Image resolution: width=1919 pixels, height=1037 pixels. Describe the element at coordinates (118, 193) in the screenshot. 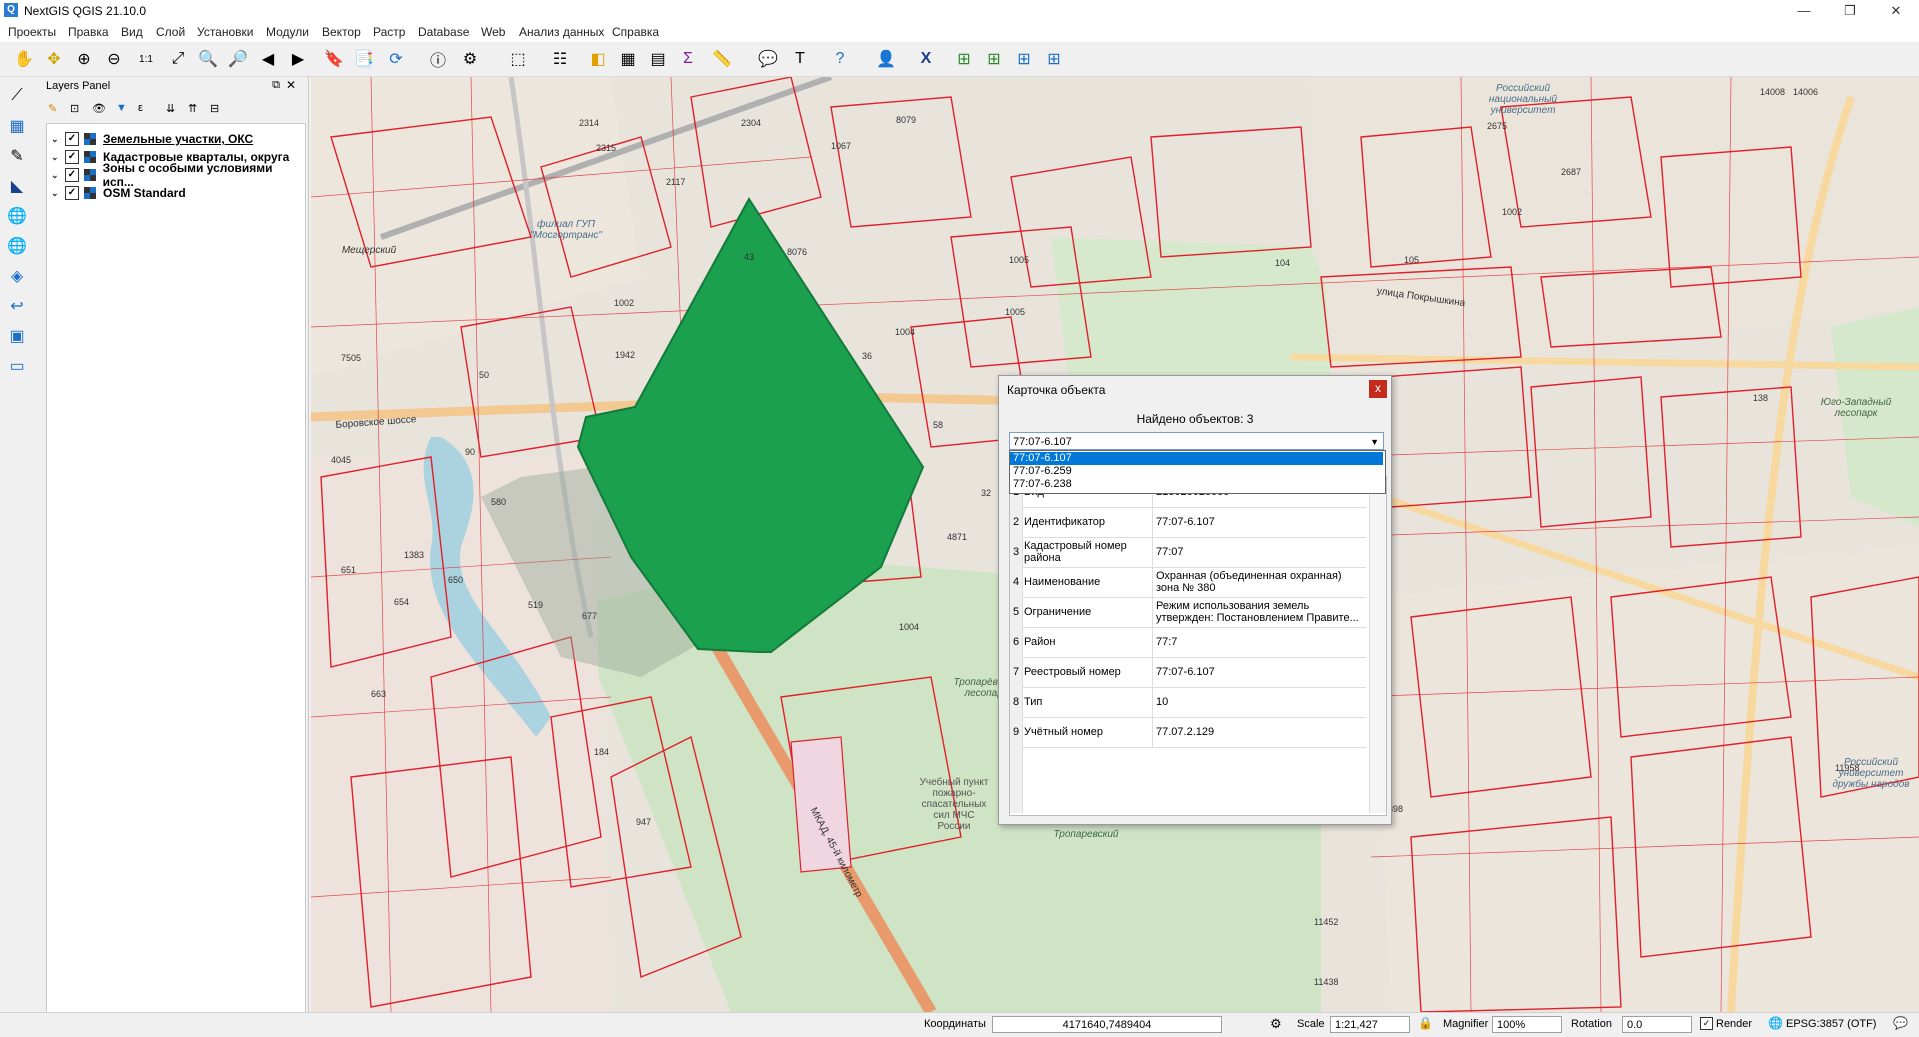

I see `layer-item: ⌄ ✓ OSM Standard` at that location.